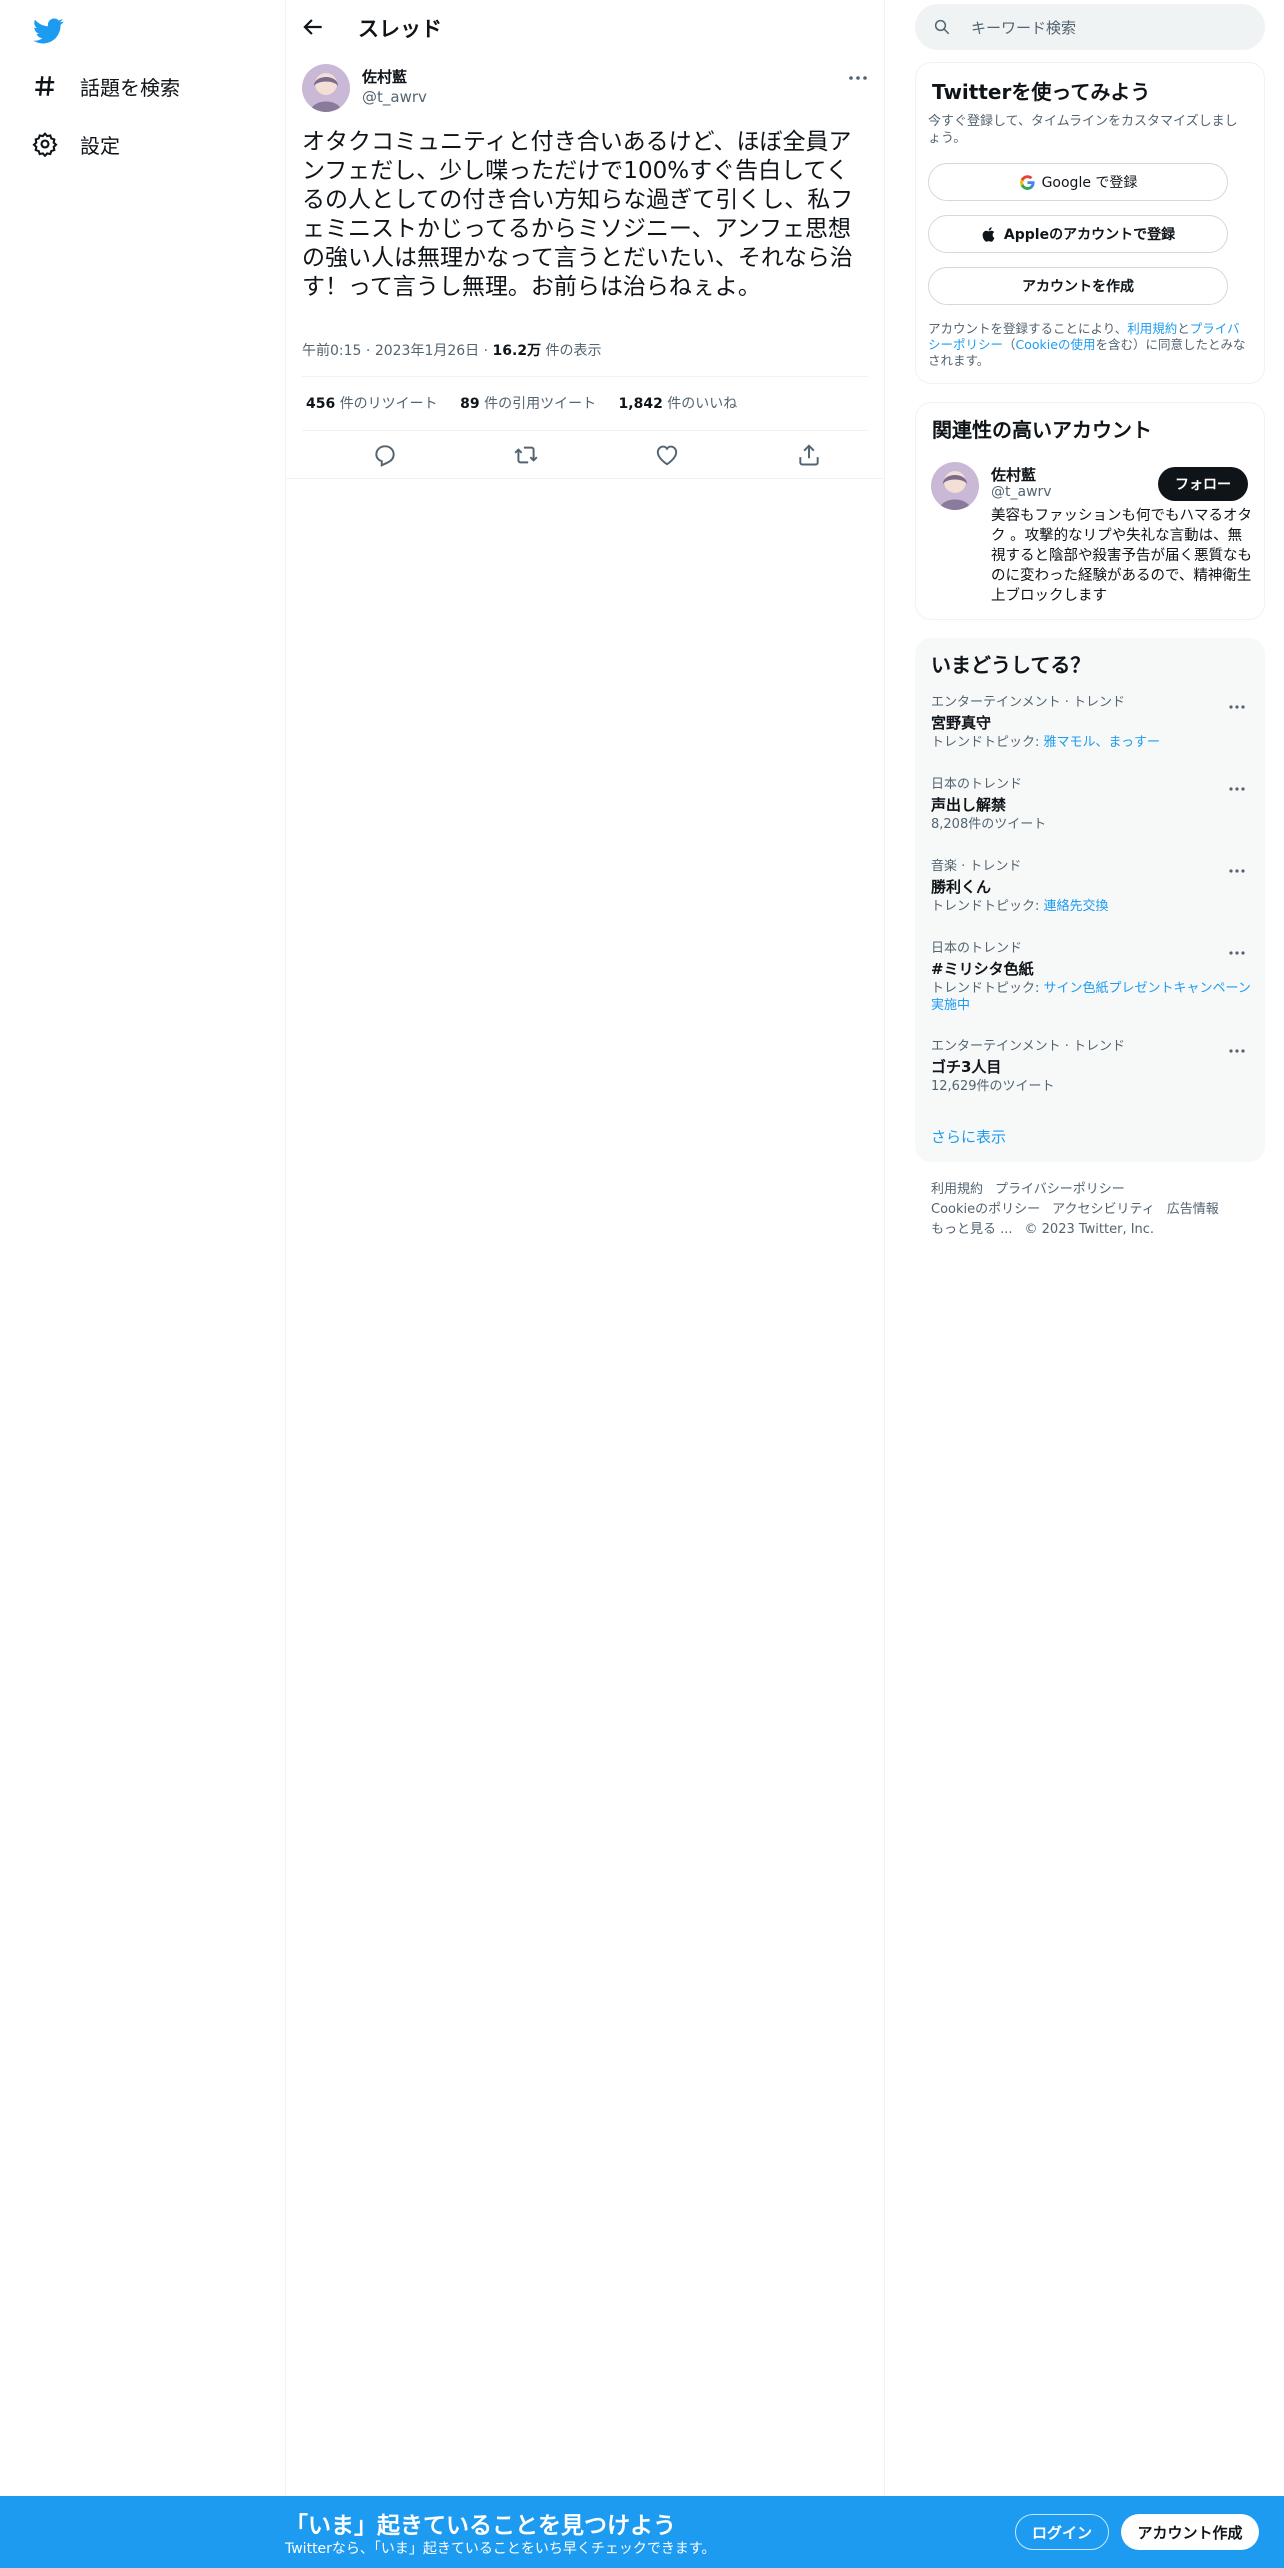  What do you see at coordinates (1152, 328) in the screenshot?
I see `terms-link: 利用規約` at bounding box center [1152, 328].